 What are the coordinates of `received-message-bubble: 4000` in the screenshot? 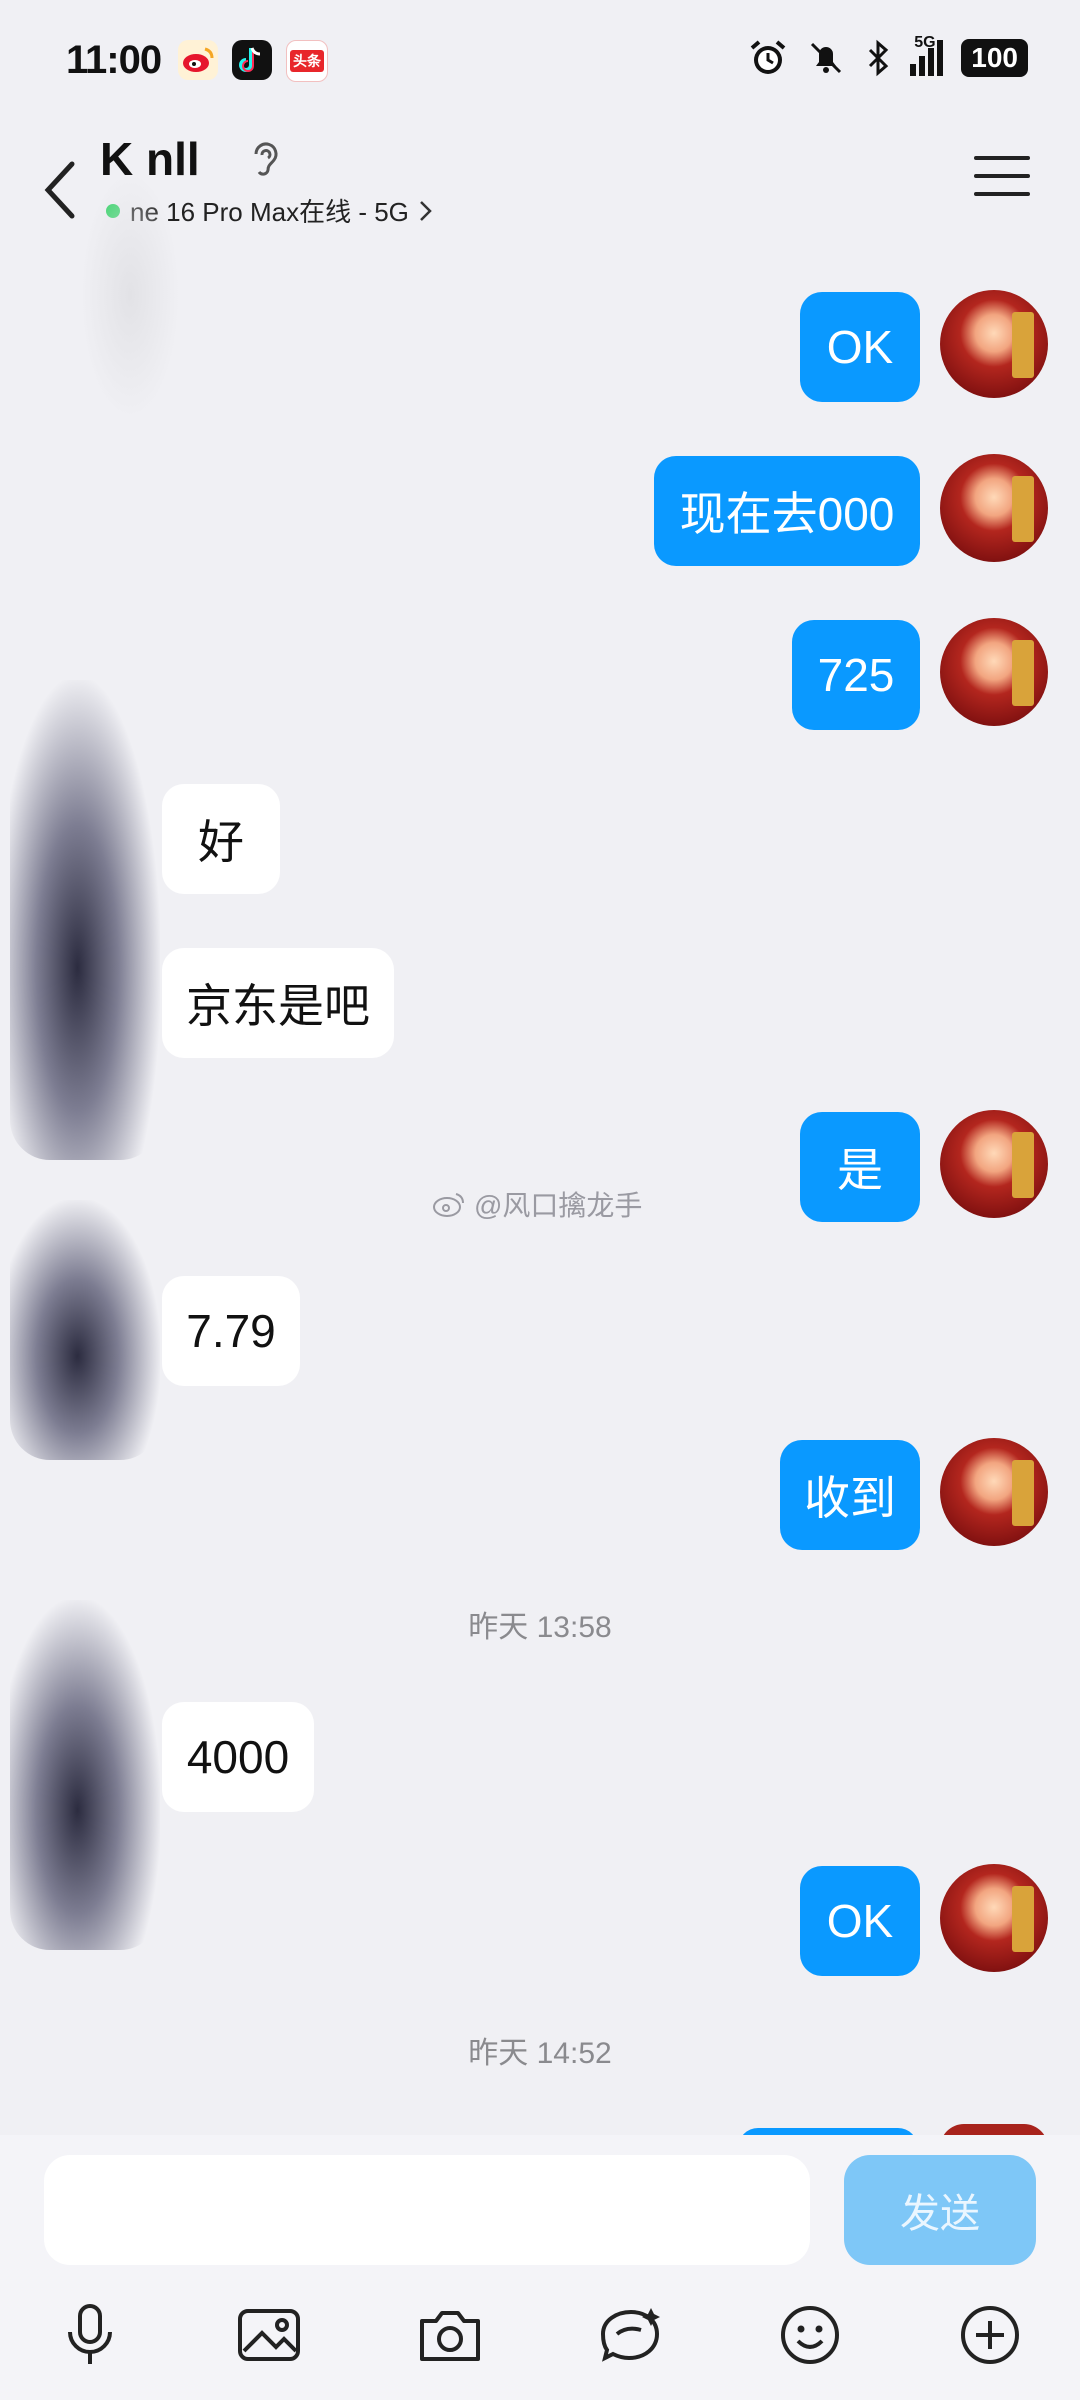 It's located at (238, 1757).